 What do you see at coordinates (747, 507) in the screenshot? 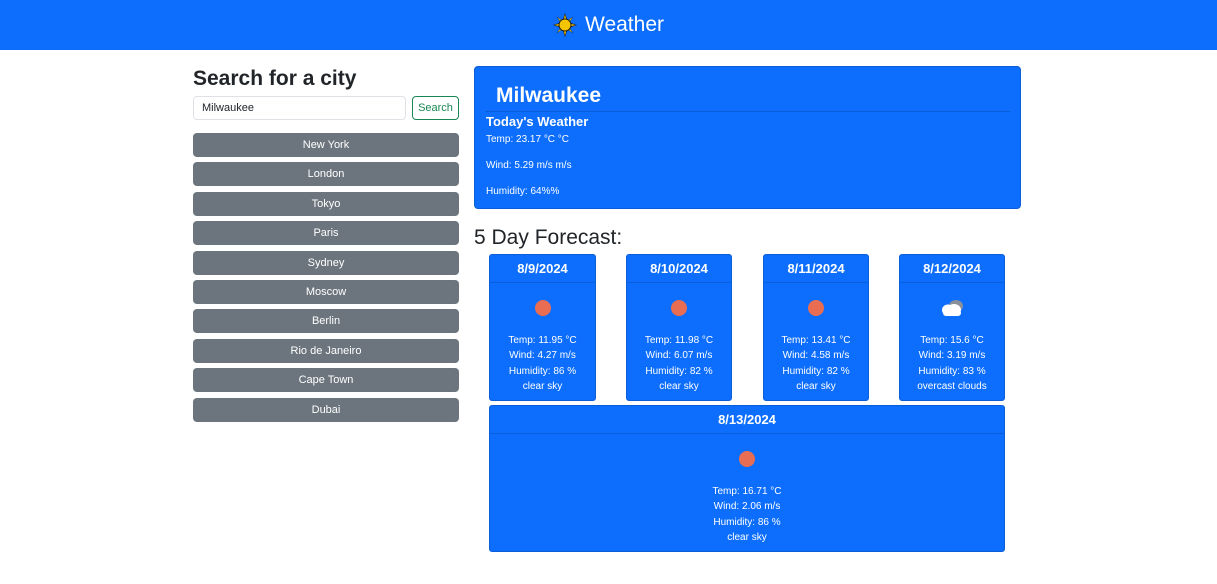
I see `forecast-wind: Wind: 2.06 m/s` at bounding box center [747, 507].